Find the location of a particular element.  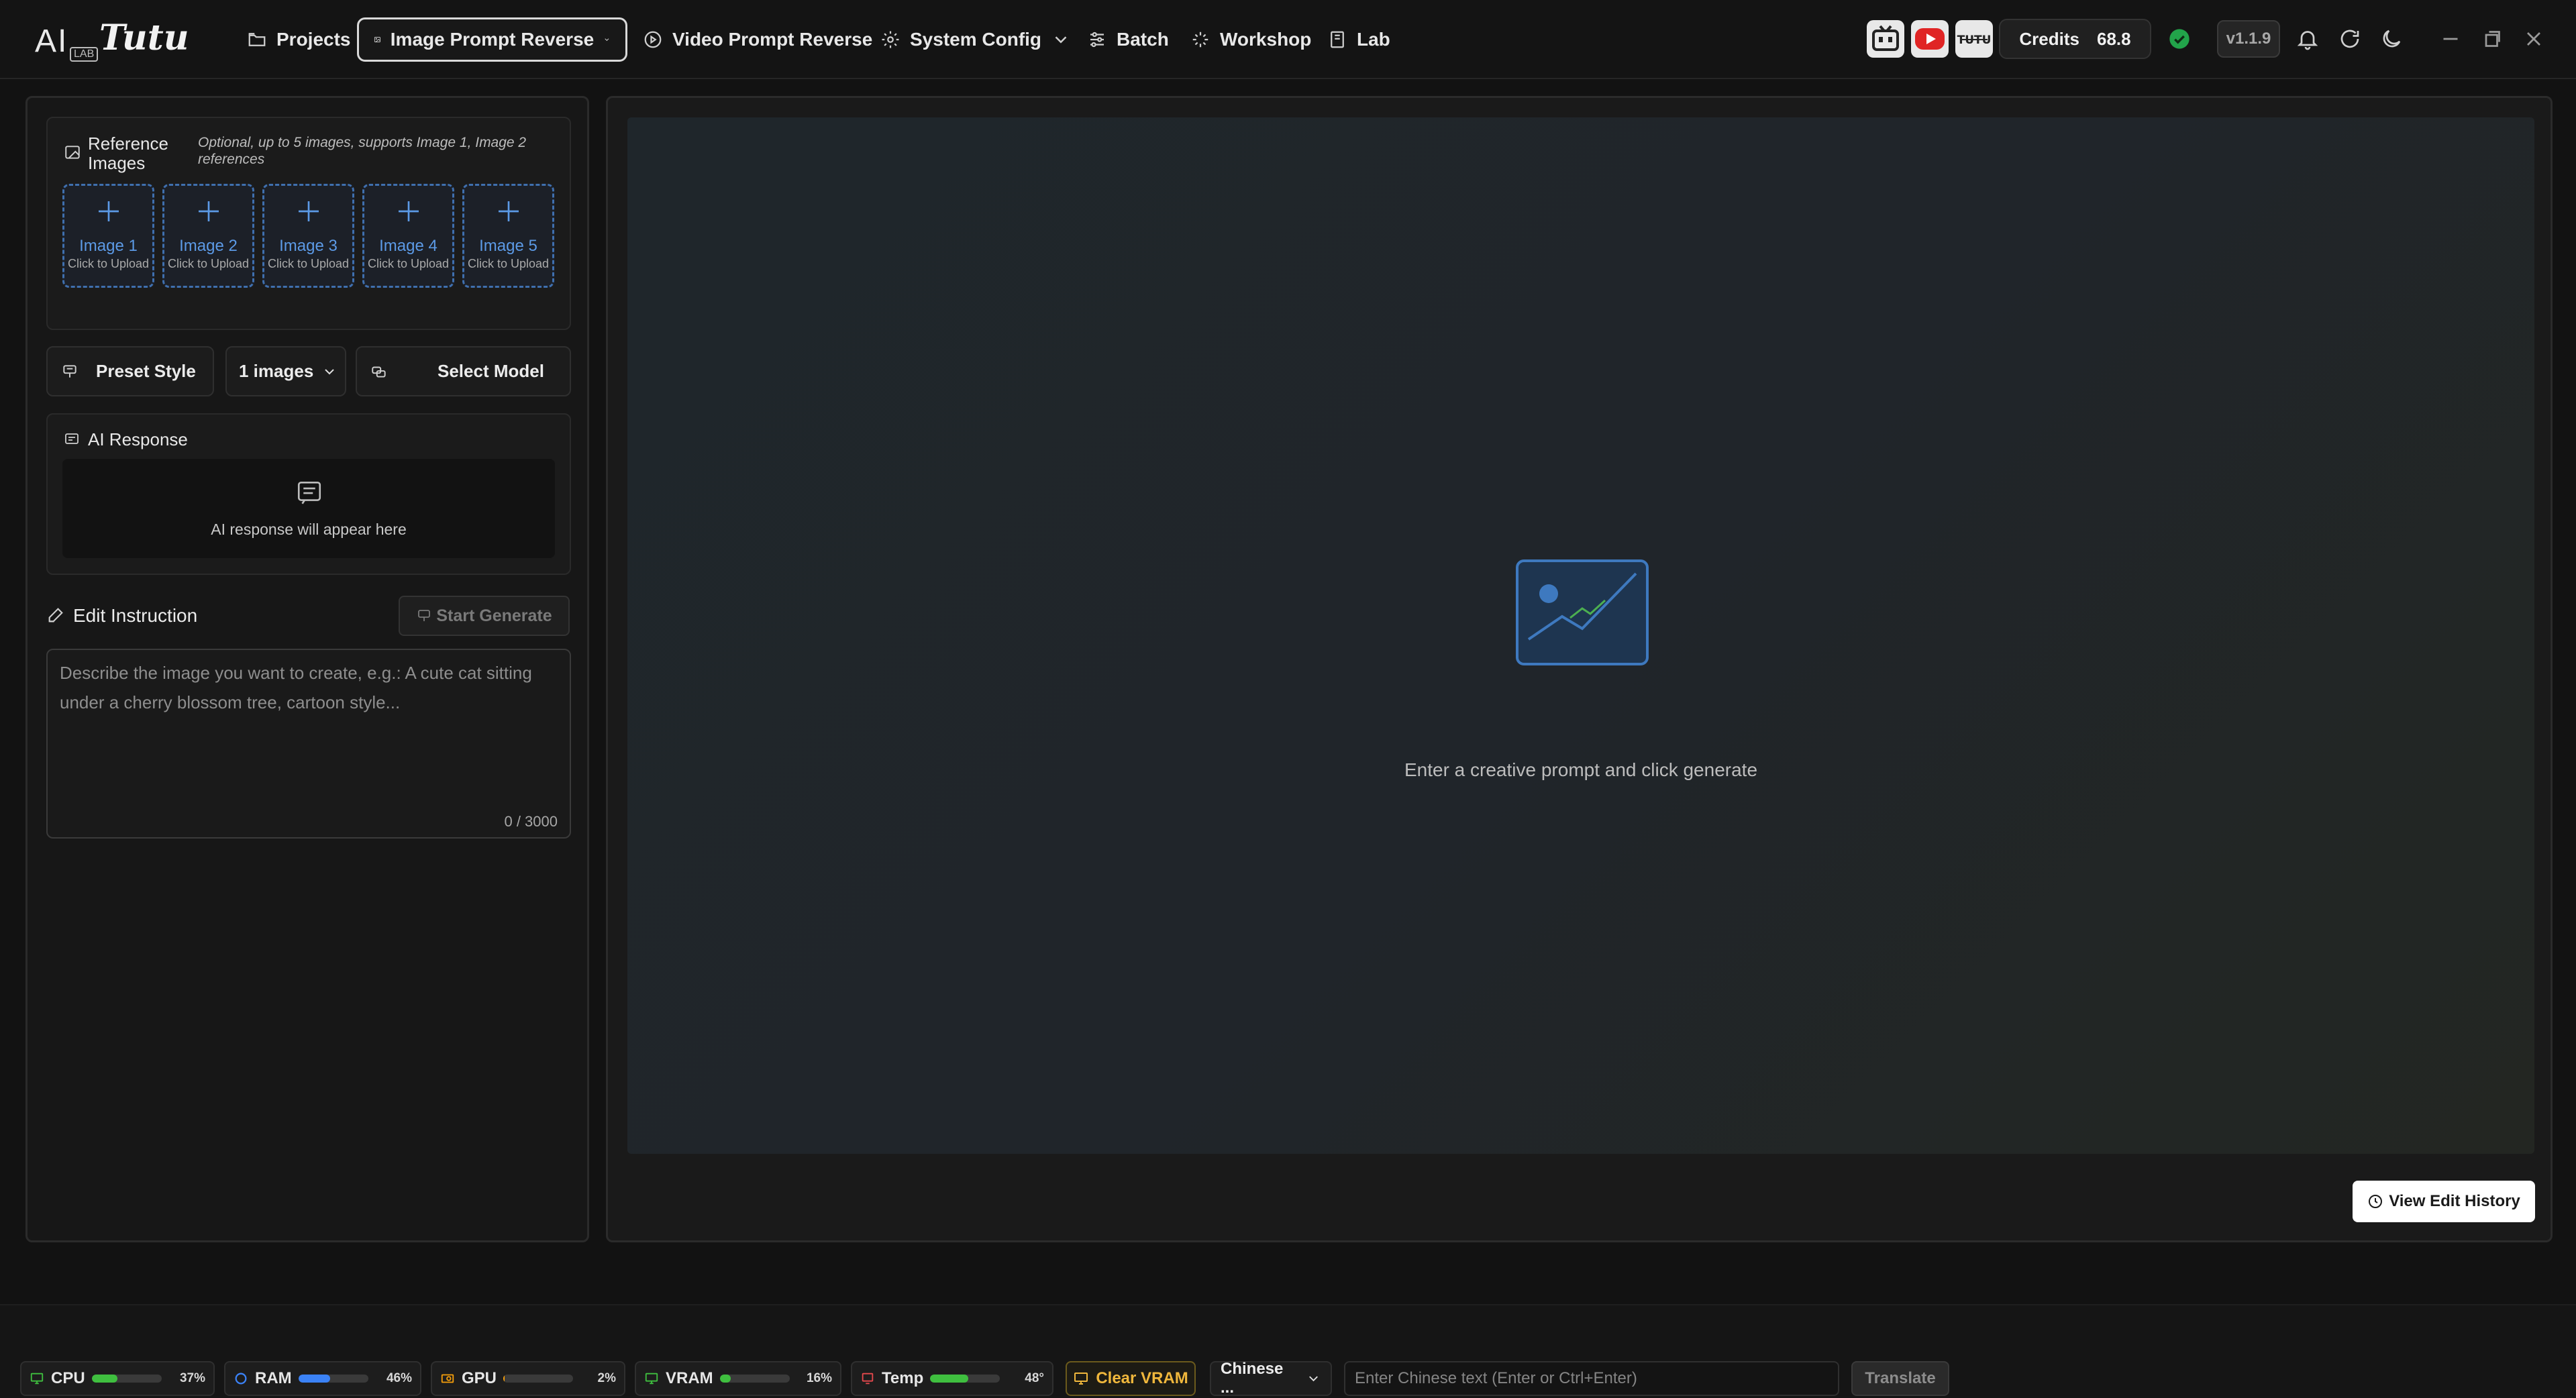

bilibili-icon is located at coordinates (1885, 39).